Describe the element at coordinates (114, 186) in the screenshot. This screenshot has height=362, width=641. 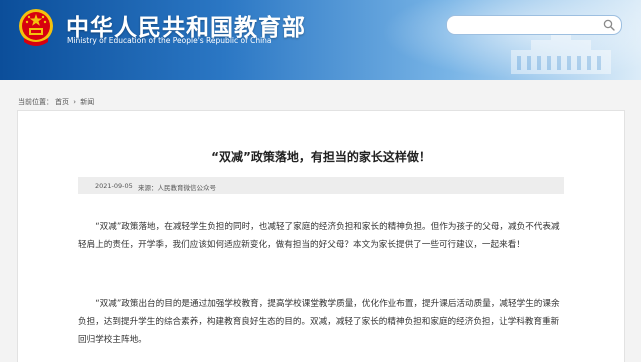
I see `article-date: 2021-09-05` at that location.